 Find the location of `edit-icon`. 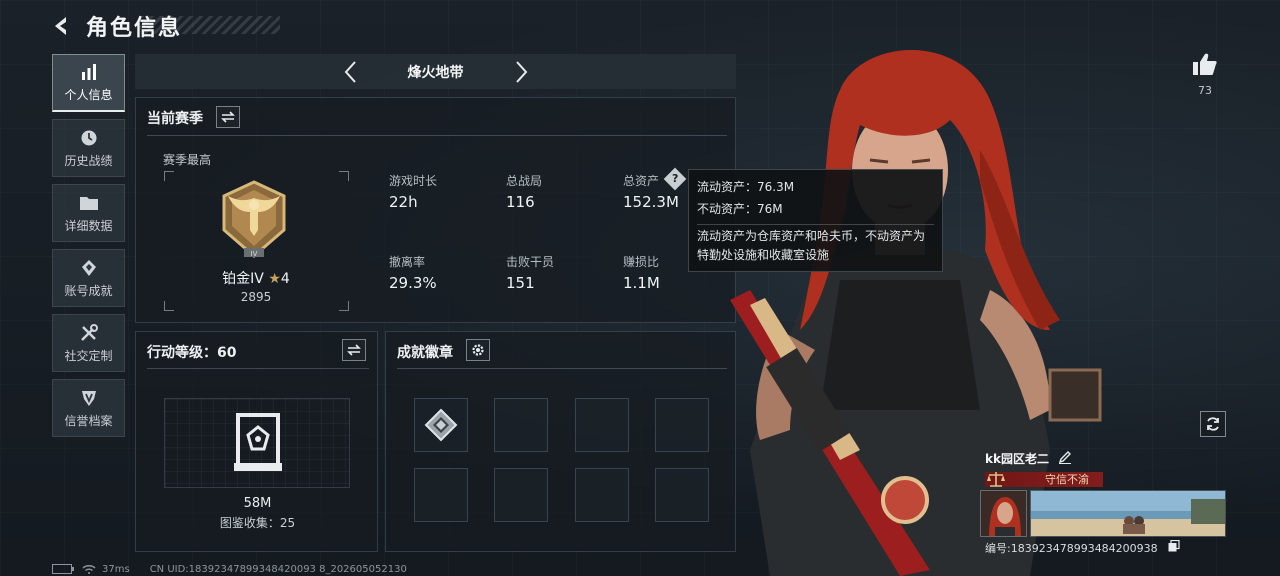

edit-icon is located at coordinates (1065, 457).